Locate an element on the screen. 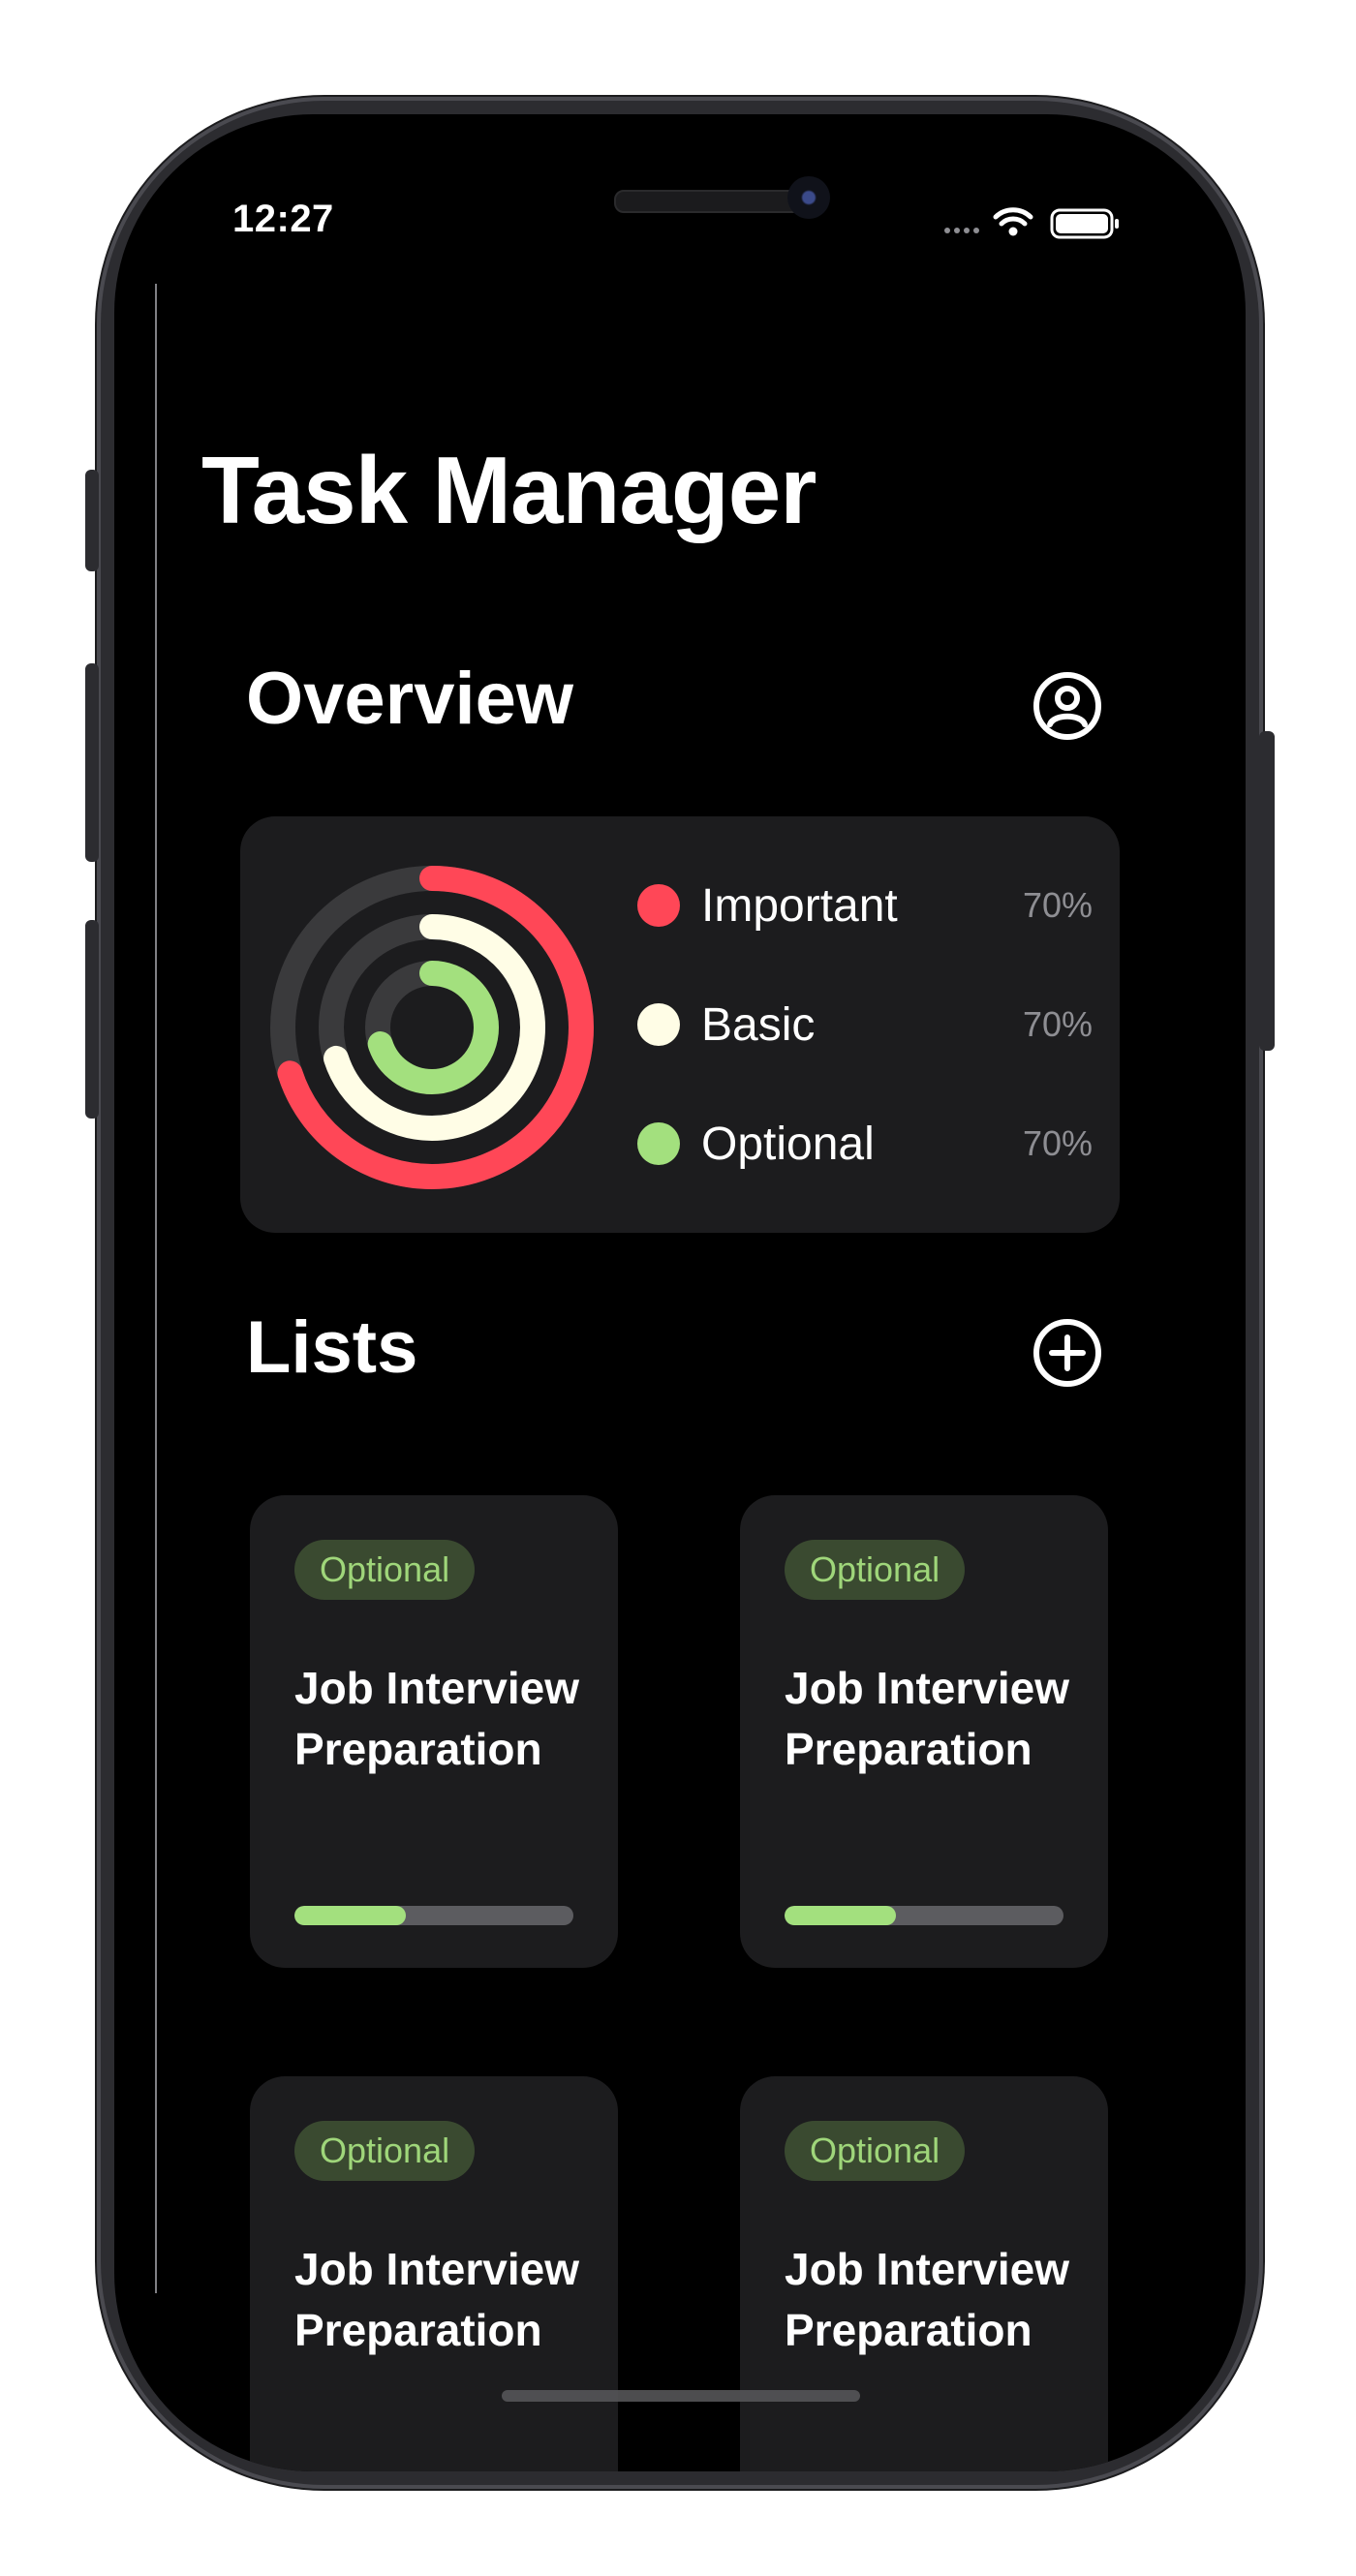  activity-rings is located at coordinates (432, 1027).